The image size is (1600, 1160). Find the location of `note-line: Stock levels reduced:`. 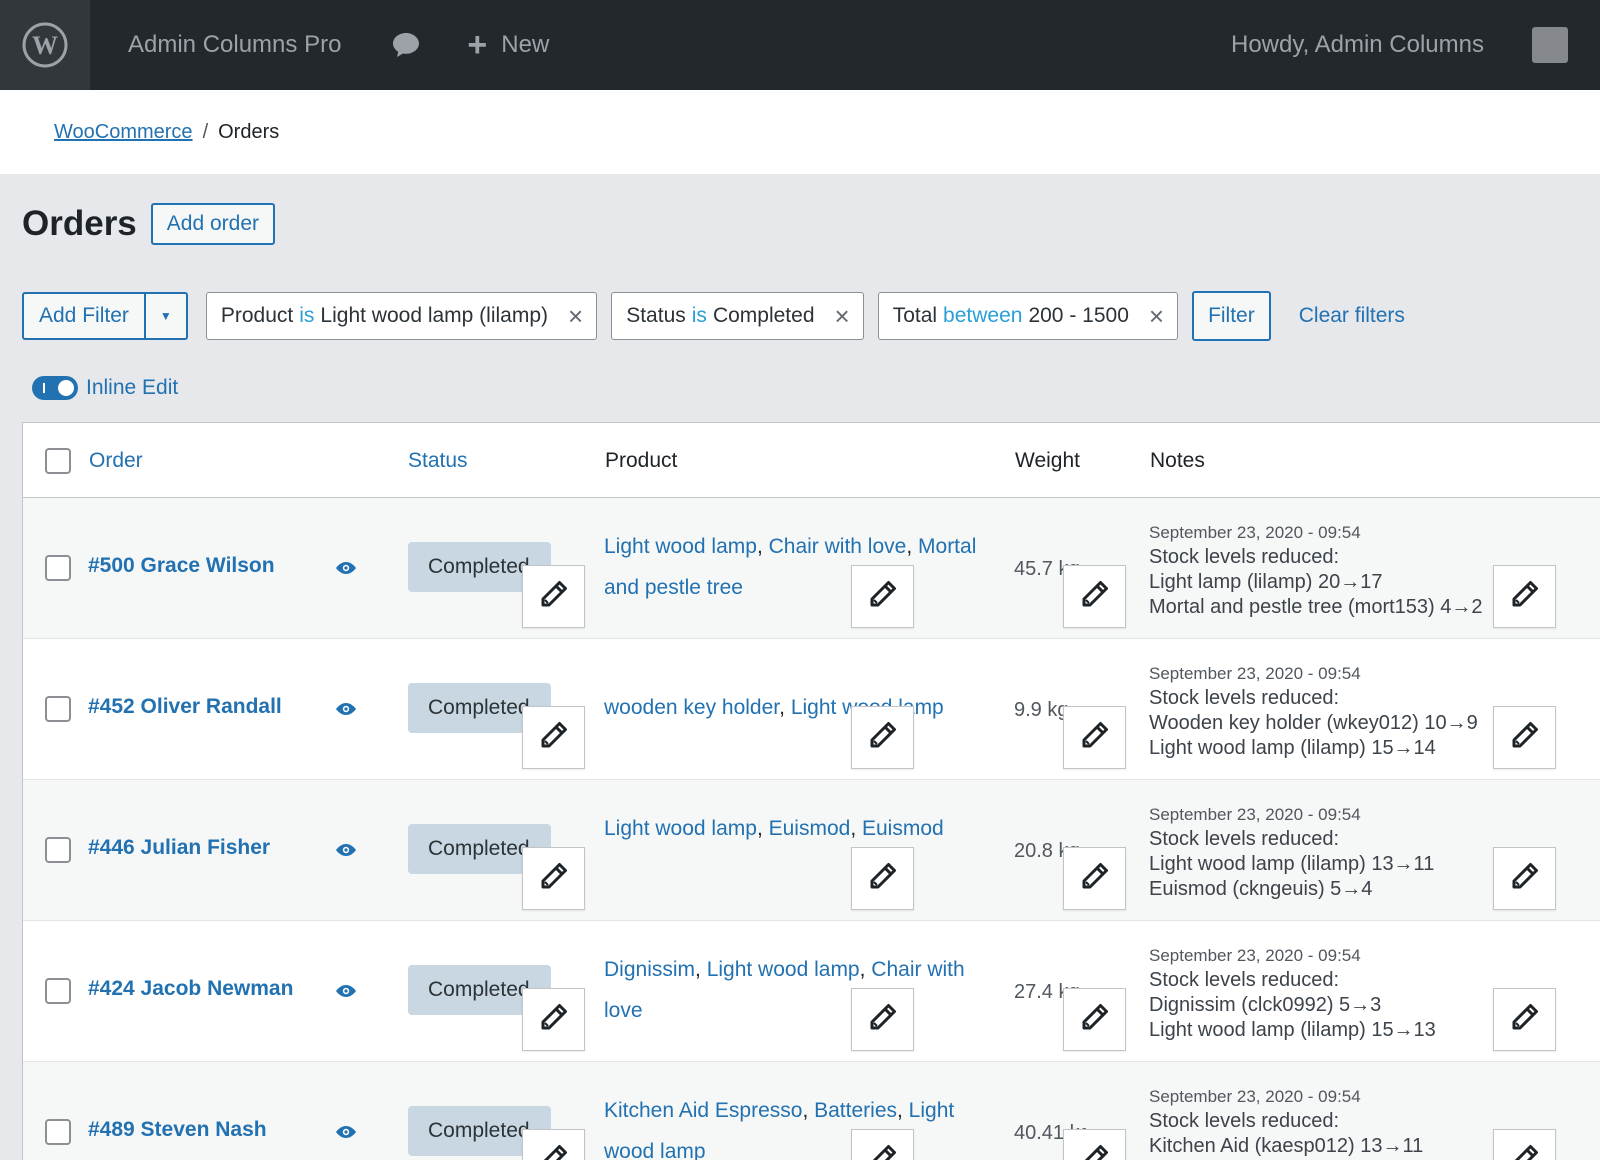

note-line: Stock levels reduced: is located at coordinates (1244, 980).